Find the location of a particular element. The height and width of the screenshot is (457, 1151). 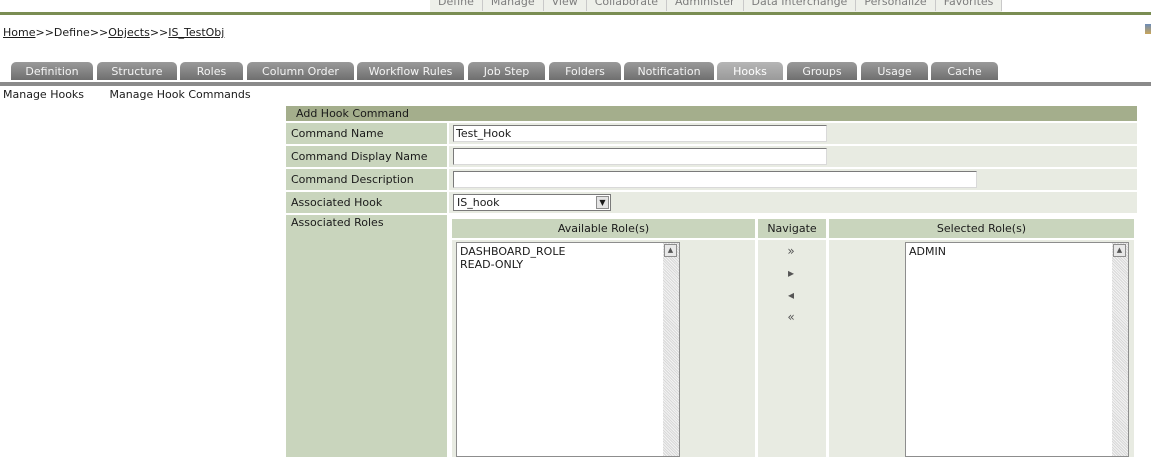

move-all-left-button: « is located at coordinates (791, 317).